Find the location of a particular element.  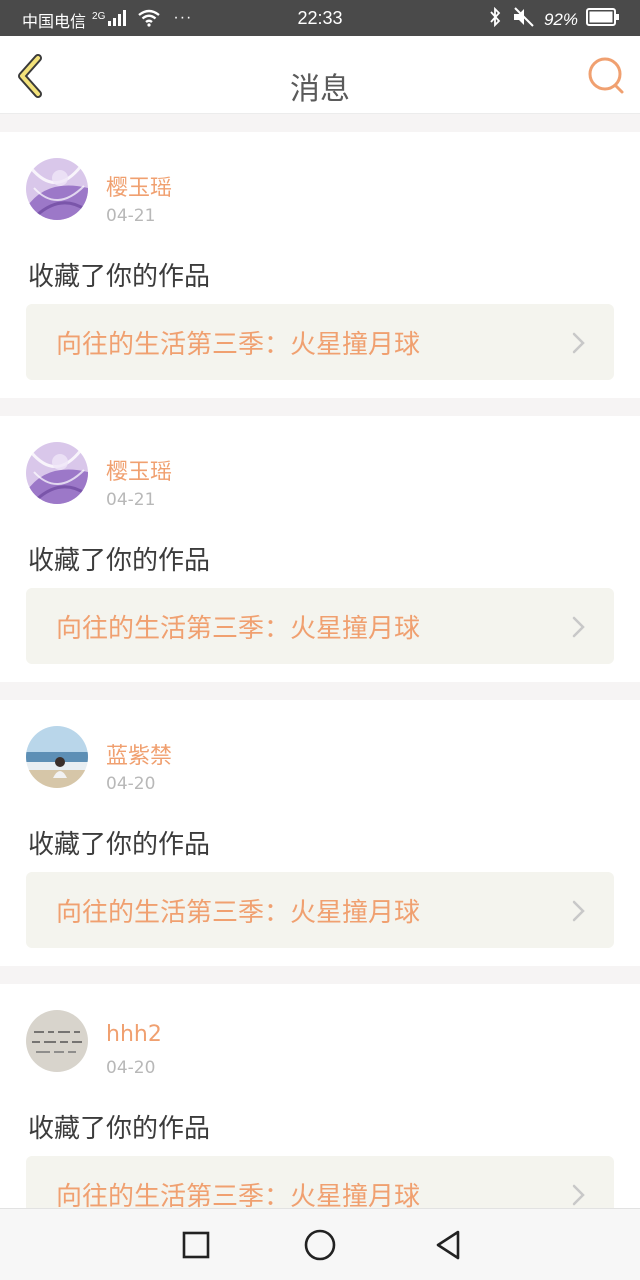

search-icon is located at coordinates (606, 75).